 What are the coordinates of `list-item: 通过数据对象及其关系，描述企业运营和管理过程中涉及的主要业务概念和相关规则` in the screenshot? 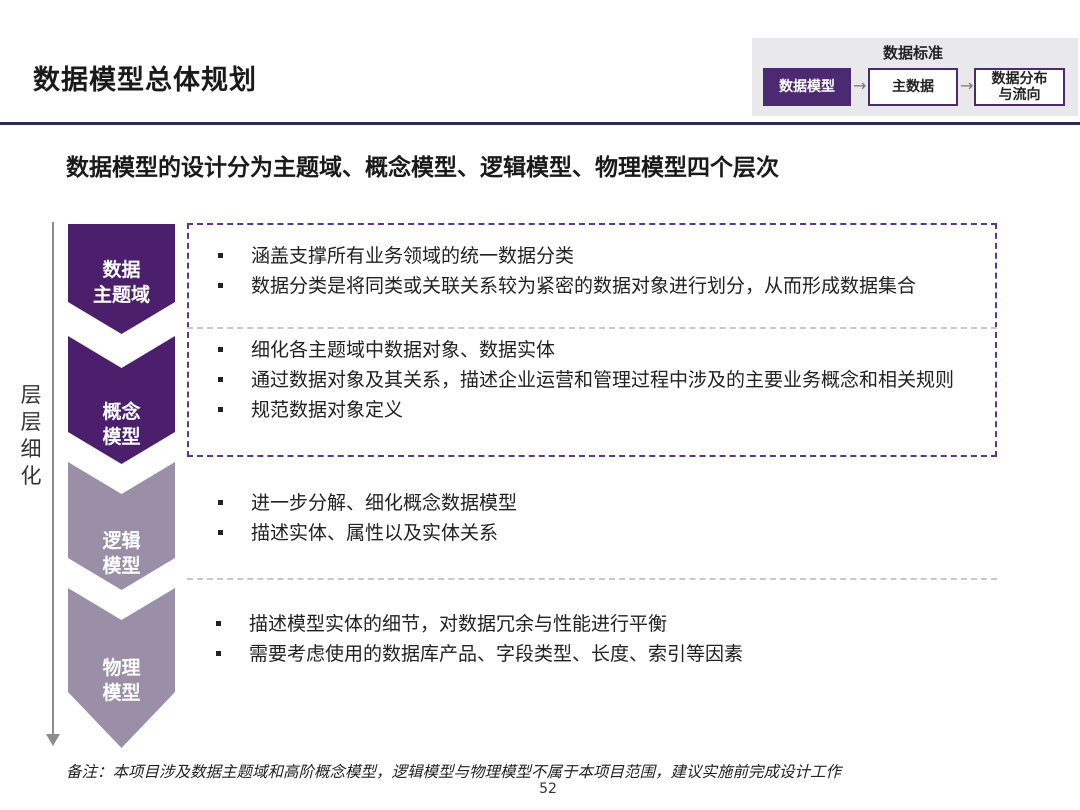 It's located at (599, 380).